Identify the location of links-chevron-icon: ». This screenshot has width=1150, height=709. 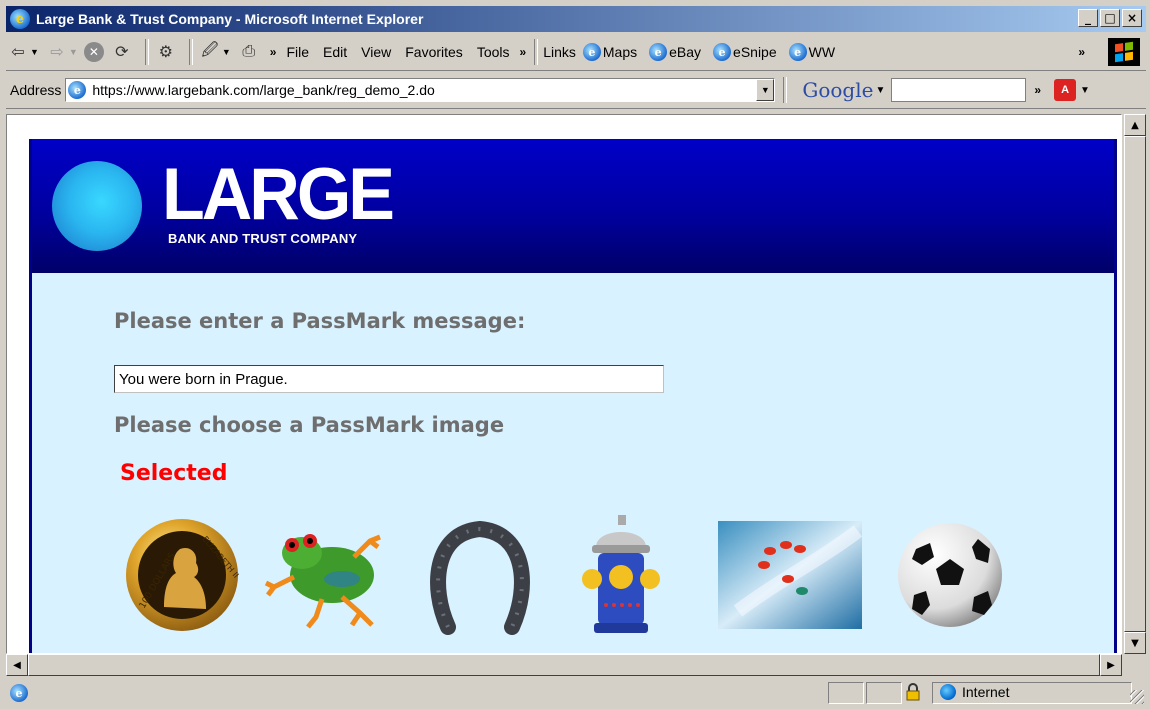
(1081, 52).